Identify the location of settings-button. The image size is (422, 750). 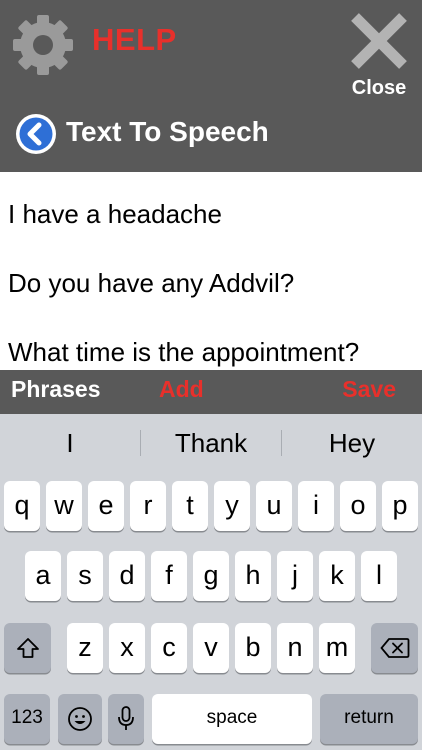
(43, 45).